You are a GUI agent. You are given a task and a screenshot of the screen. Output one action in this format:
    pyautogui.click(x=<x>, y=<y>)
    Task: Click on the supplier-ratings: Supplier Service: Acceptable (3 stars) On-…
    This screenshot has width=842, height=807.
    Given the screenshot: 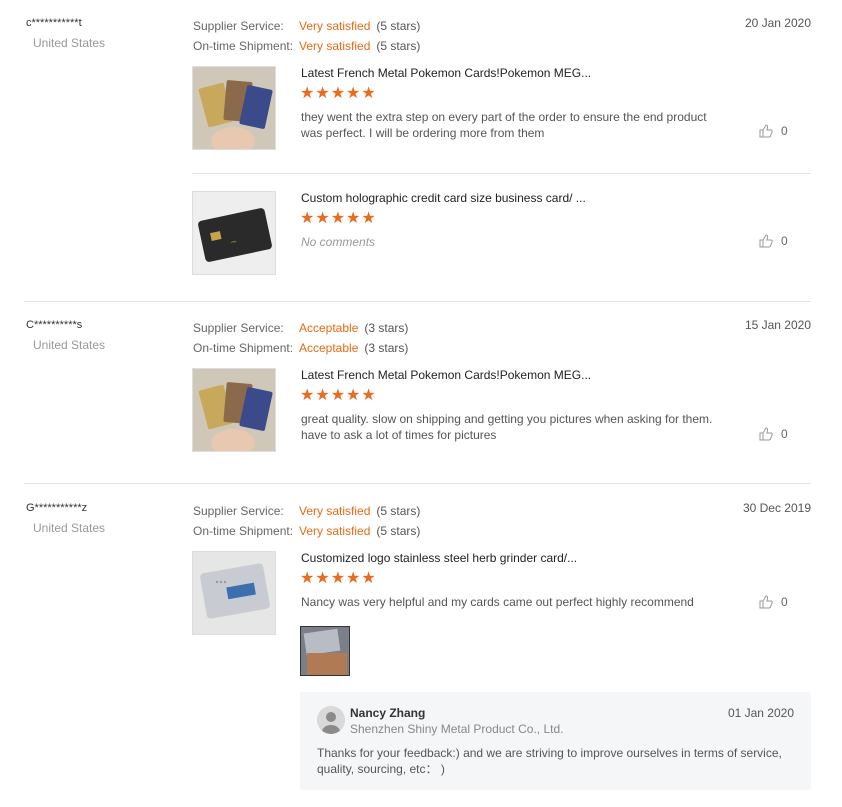 What is the action you would take?
    pyautogui.click(x=300, y=338)
    